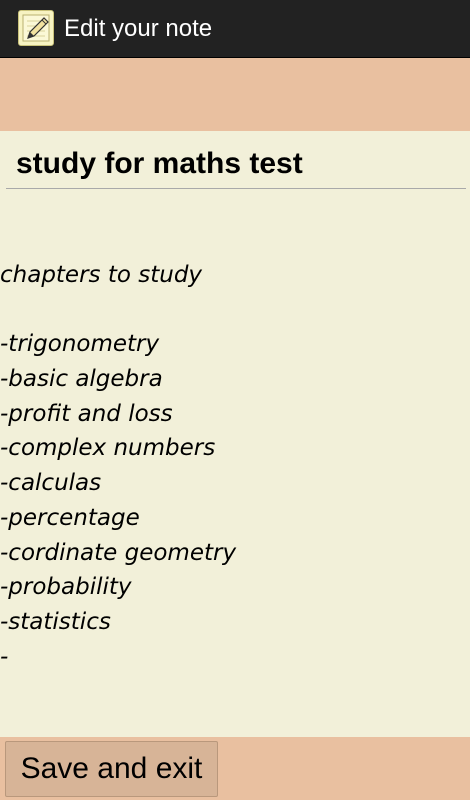  I want to click on body-line: -profit and loss, so click(86, 413).